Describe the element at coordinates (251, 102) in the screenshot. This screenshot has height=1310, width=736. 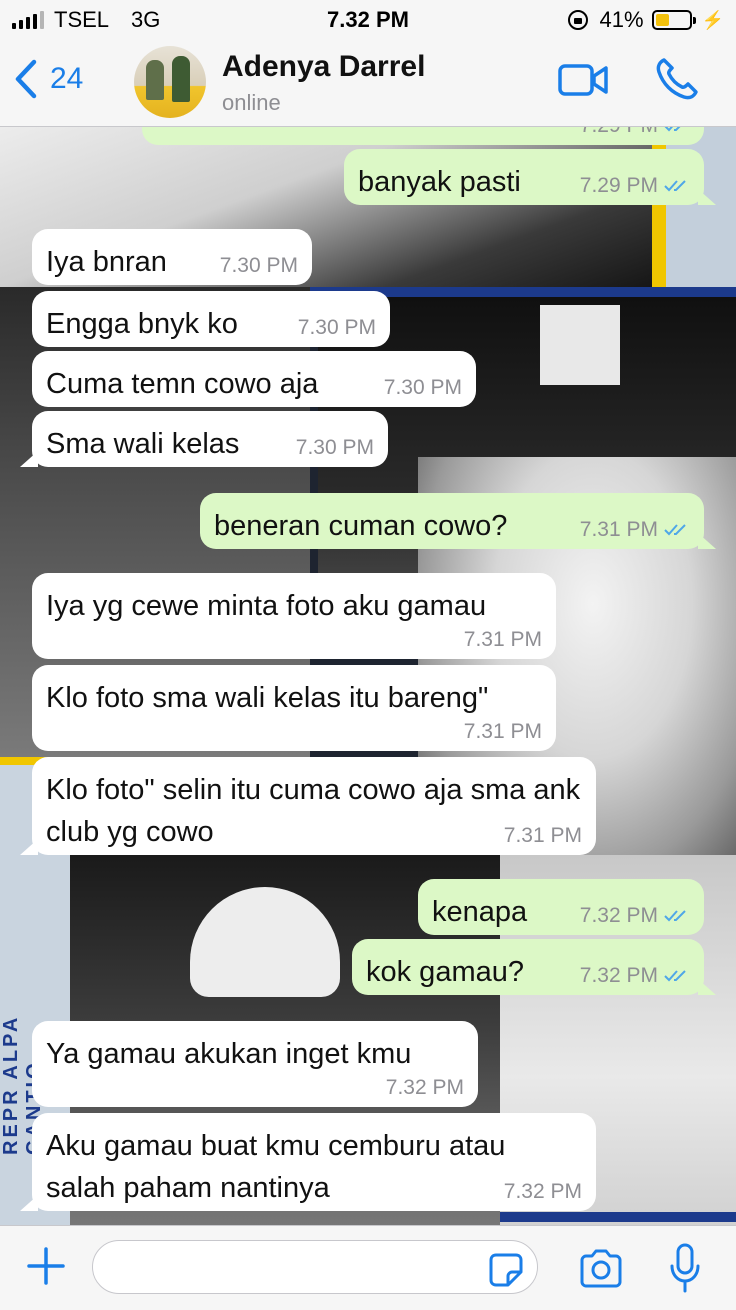
I see `contact-status: online` at that location.